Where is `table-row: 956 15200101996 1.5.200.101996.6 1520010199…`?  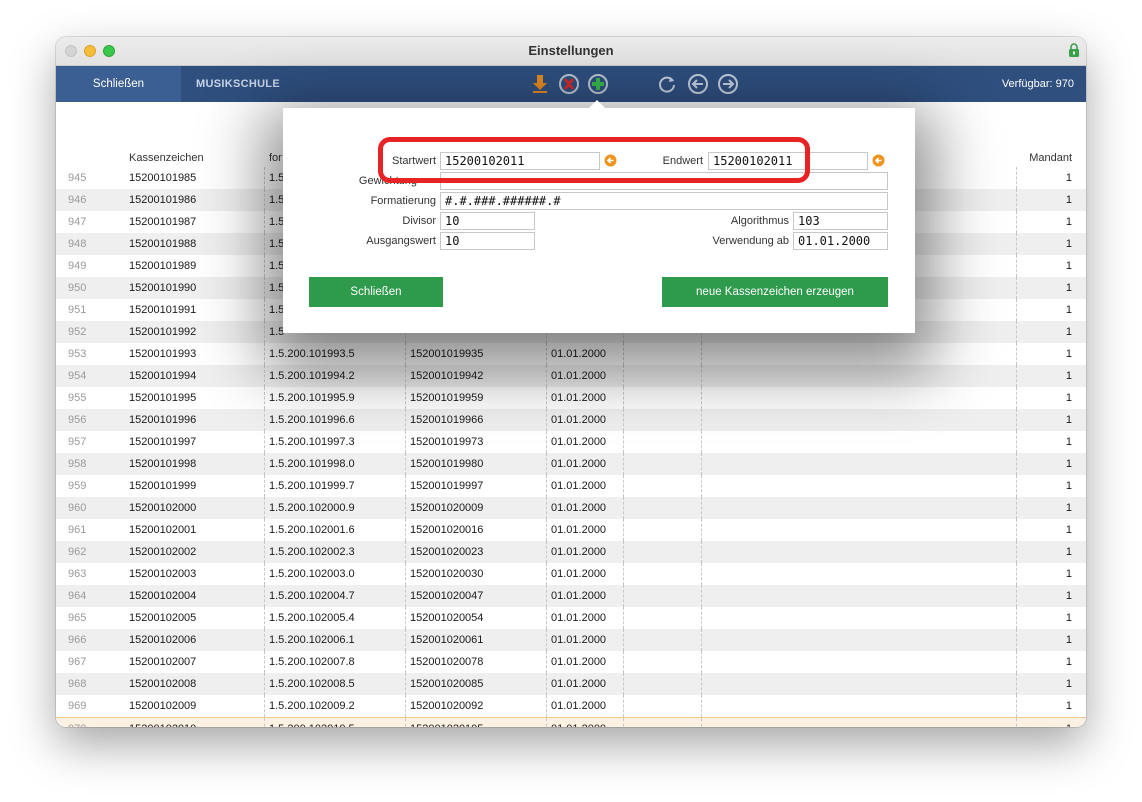
table-row: 956 15200101996 1.5.200.101996.6 1520010199… is located at coordinates (571, 420).